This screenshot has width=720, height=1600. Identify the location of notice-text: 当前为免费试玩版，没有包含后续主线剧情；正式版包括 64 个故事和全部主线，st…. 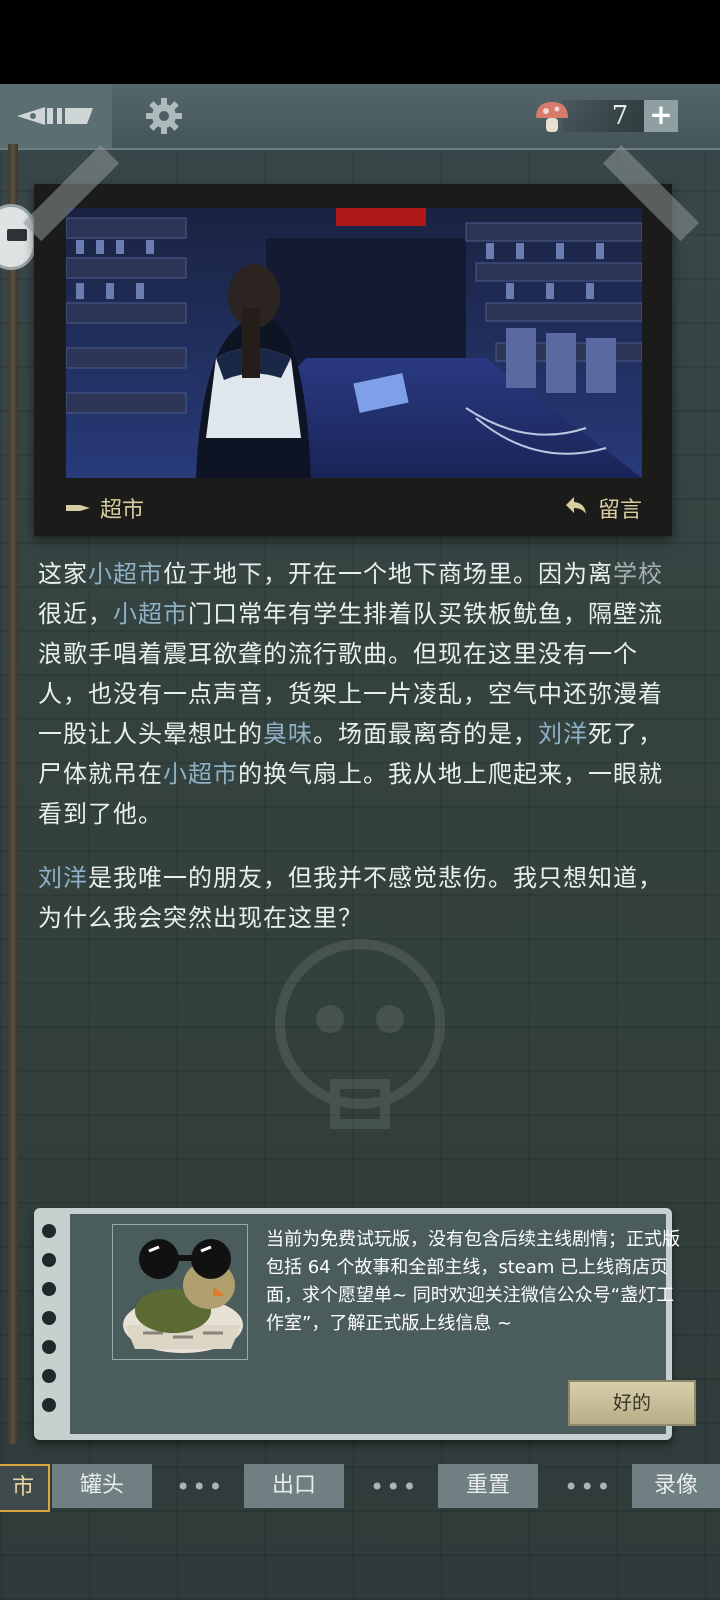
(473, 1281).